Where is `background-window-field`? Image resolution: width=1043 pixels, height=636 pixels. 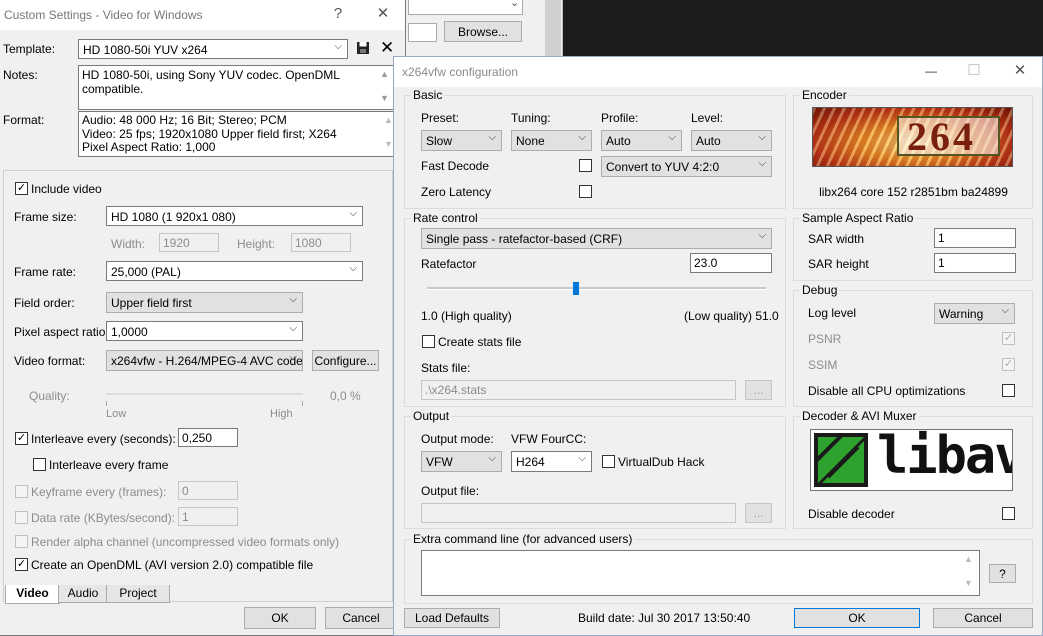
background-window-field is located at coordinates (465, 7).